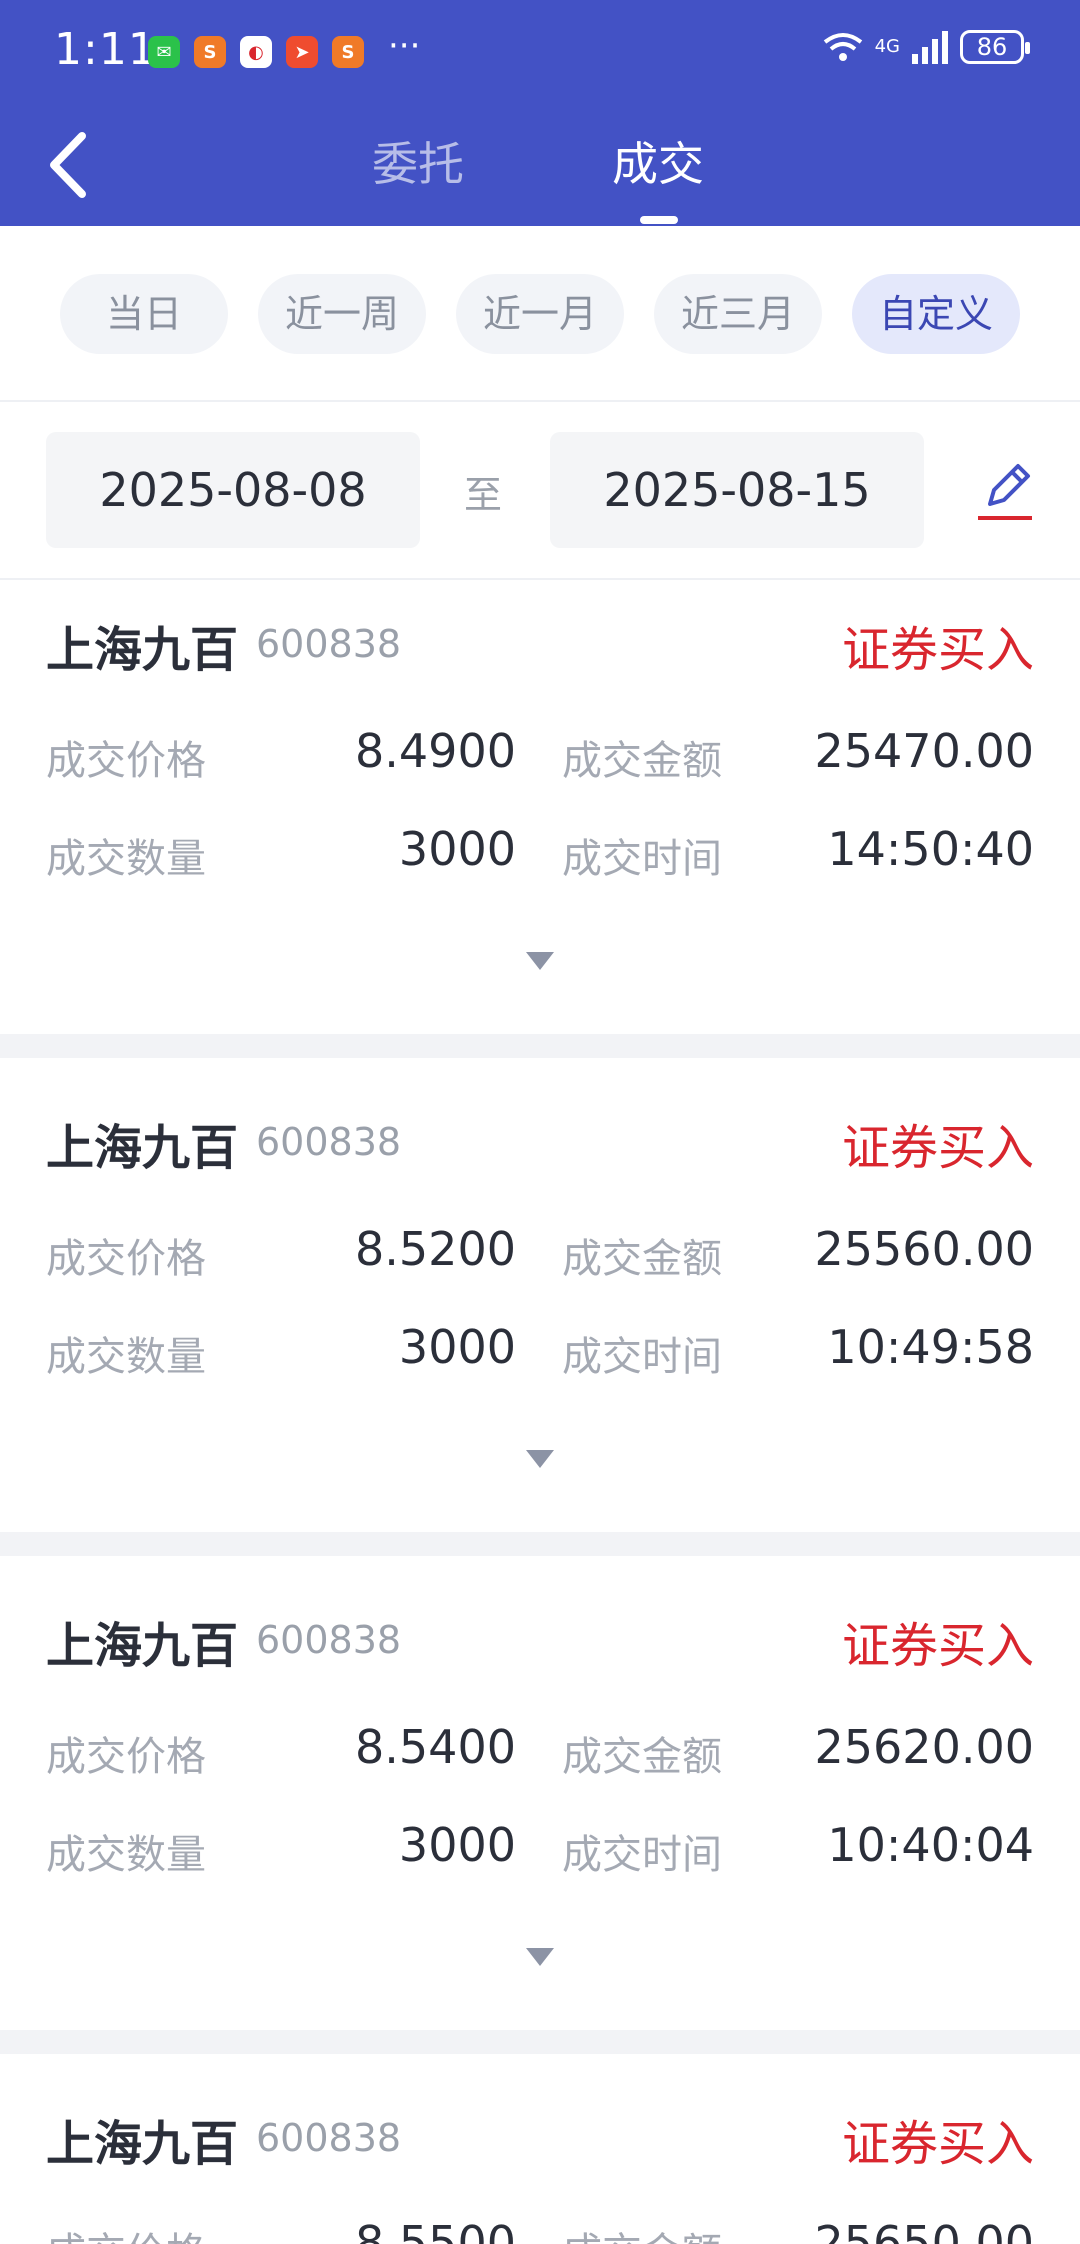 Image resolution: width=1080 pixels, height=2244 pixels. I want to click on app-s-icon: S, so click(210, 52).